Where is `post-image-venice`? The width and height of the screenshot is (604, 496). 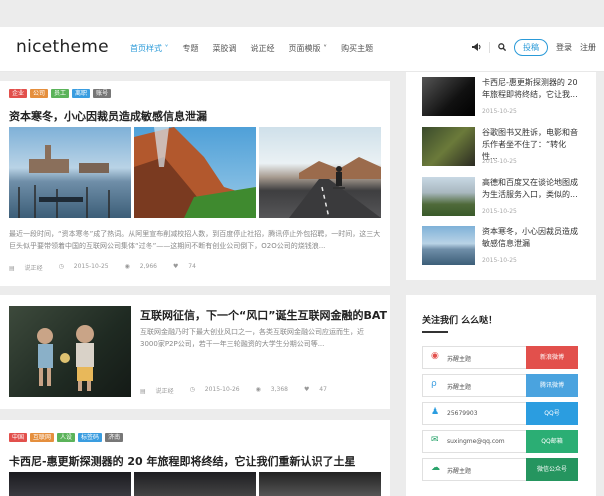 post-image-venice is located at coordinates (70, 172).